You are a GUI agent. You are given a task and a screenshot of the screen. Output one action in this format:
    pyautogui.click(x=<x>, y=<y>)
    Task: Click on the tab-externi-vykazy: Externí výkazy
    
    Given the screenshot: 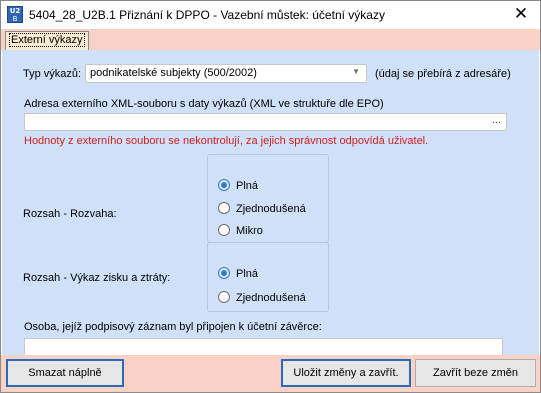 What is the action you would take?
    pyautogui.click(x=47, y=40)
    